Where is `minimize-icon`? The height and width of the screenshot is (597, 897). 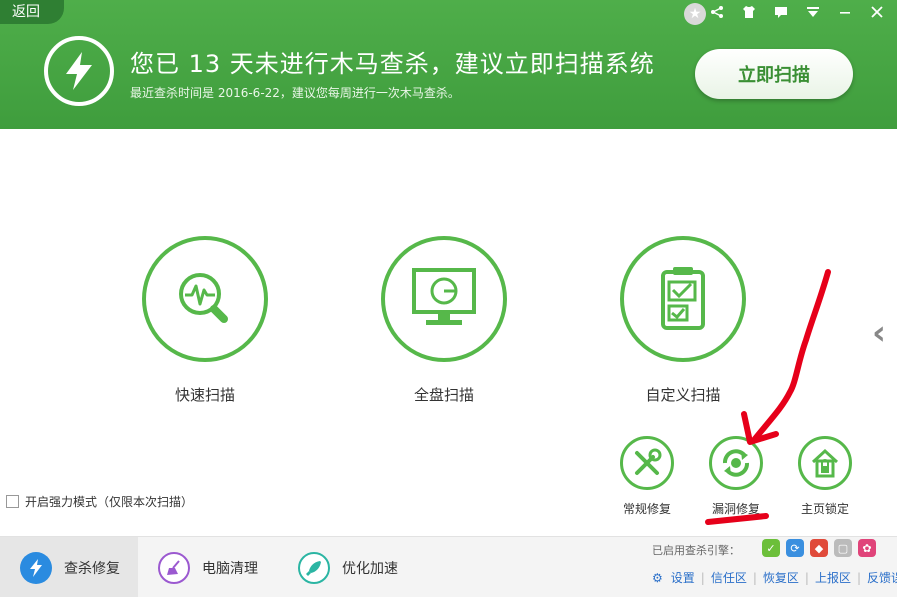
minimize-icon is located at coordinates (845, 12).